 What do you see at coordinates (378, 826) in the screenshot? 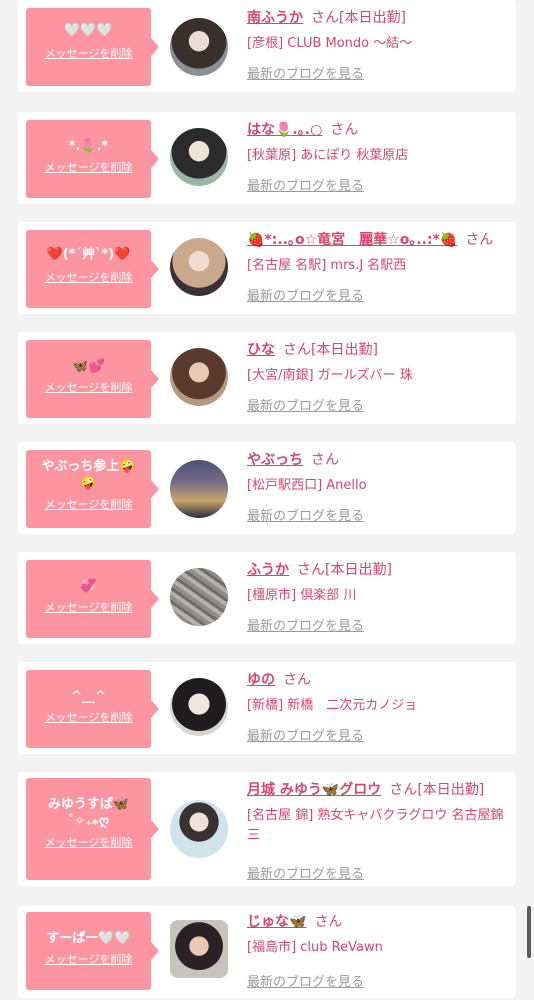
I see `shop-link: [名古屋 錦] 熟女キャバクラグロウ 名古屋錦三` at bounding box center [378, 826].